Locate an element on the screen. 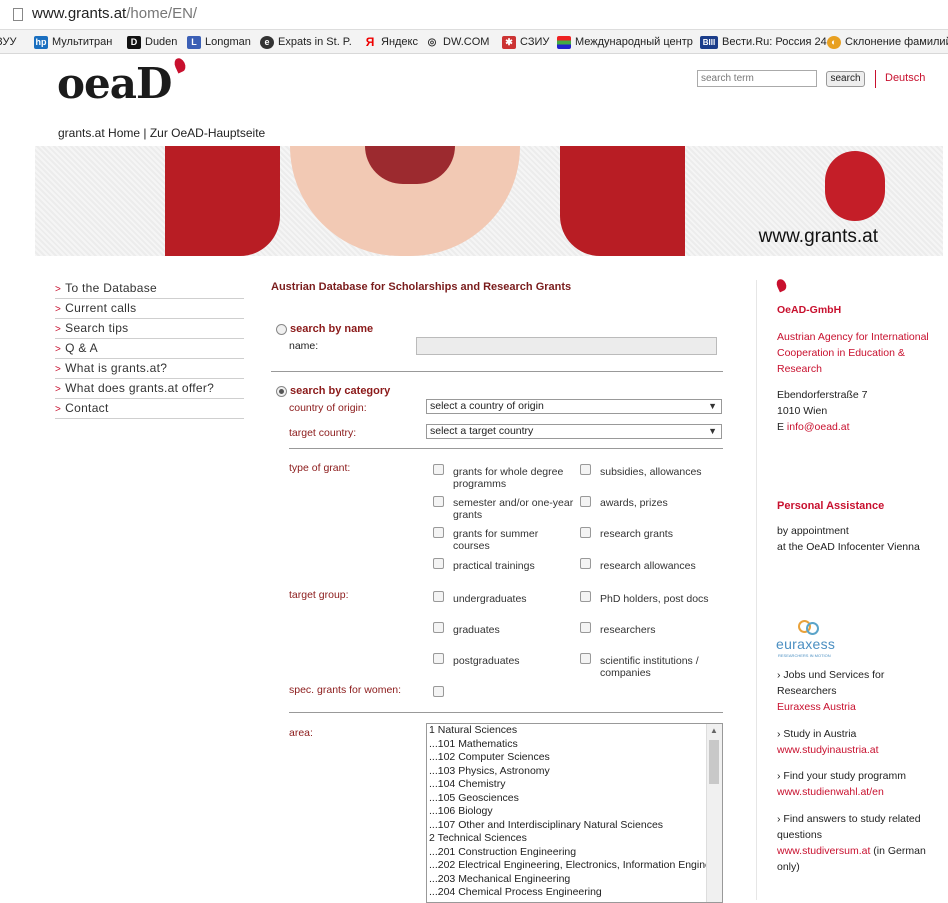 Image resolution: width=948 pixels, height=903 pixels. list-item: ...104 Chemistry is located at coordinates (568, 785).